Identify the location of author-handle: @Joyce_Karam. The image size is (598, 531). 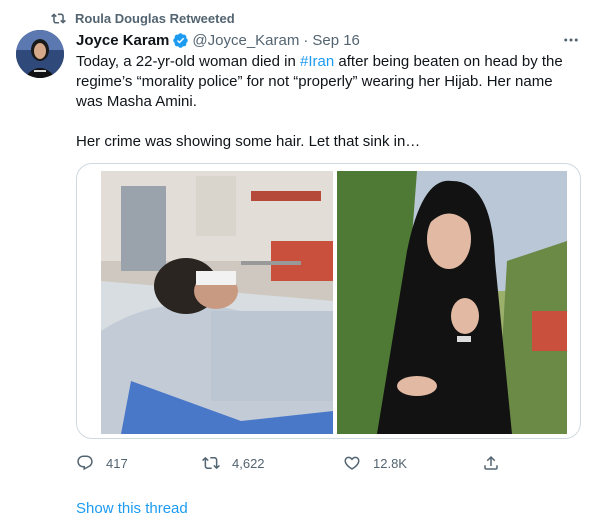
(245, 40).